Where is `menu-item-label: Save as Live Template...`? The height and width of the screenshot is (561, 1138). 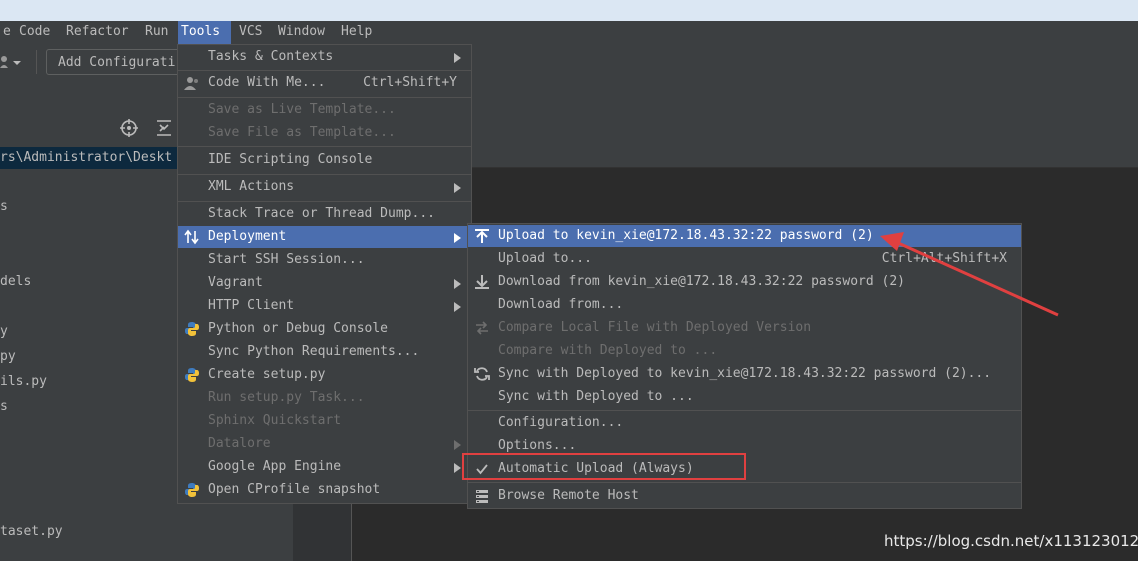
menu-item-label: Save as Live Template... is located at coordinates (302, 109).